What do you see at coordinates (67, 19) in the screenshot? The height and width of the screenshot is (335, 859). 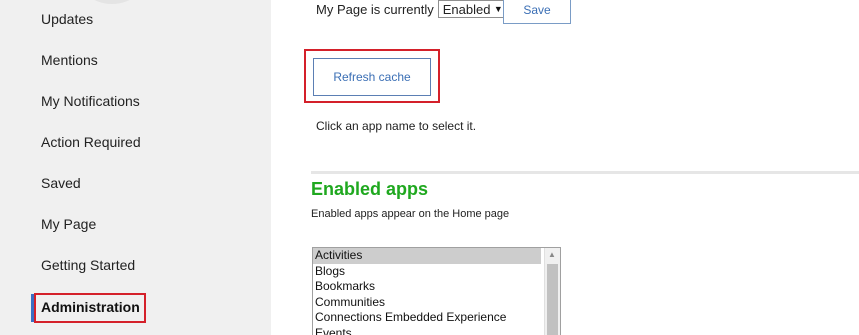 I see `sidebar-item-updates: Updates` at bounding box center [67, 19].